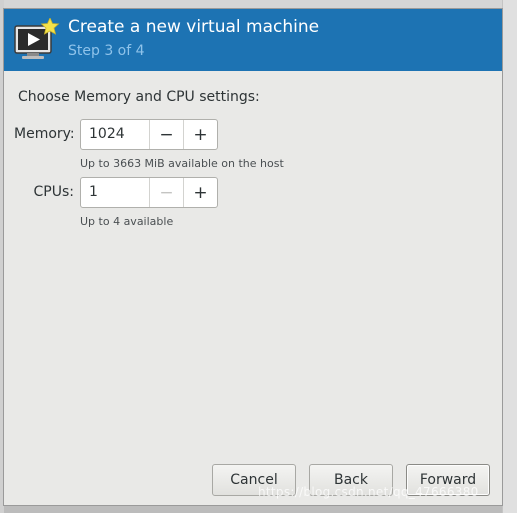  What do you see at coordinates (53, 192) in the screenshot?
I see `cpus-label: CPUs:` at bounding box center [53, 192].